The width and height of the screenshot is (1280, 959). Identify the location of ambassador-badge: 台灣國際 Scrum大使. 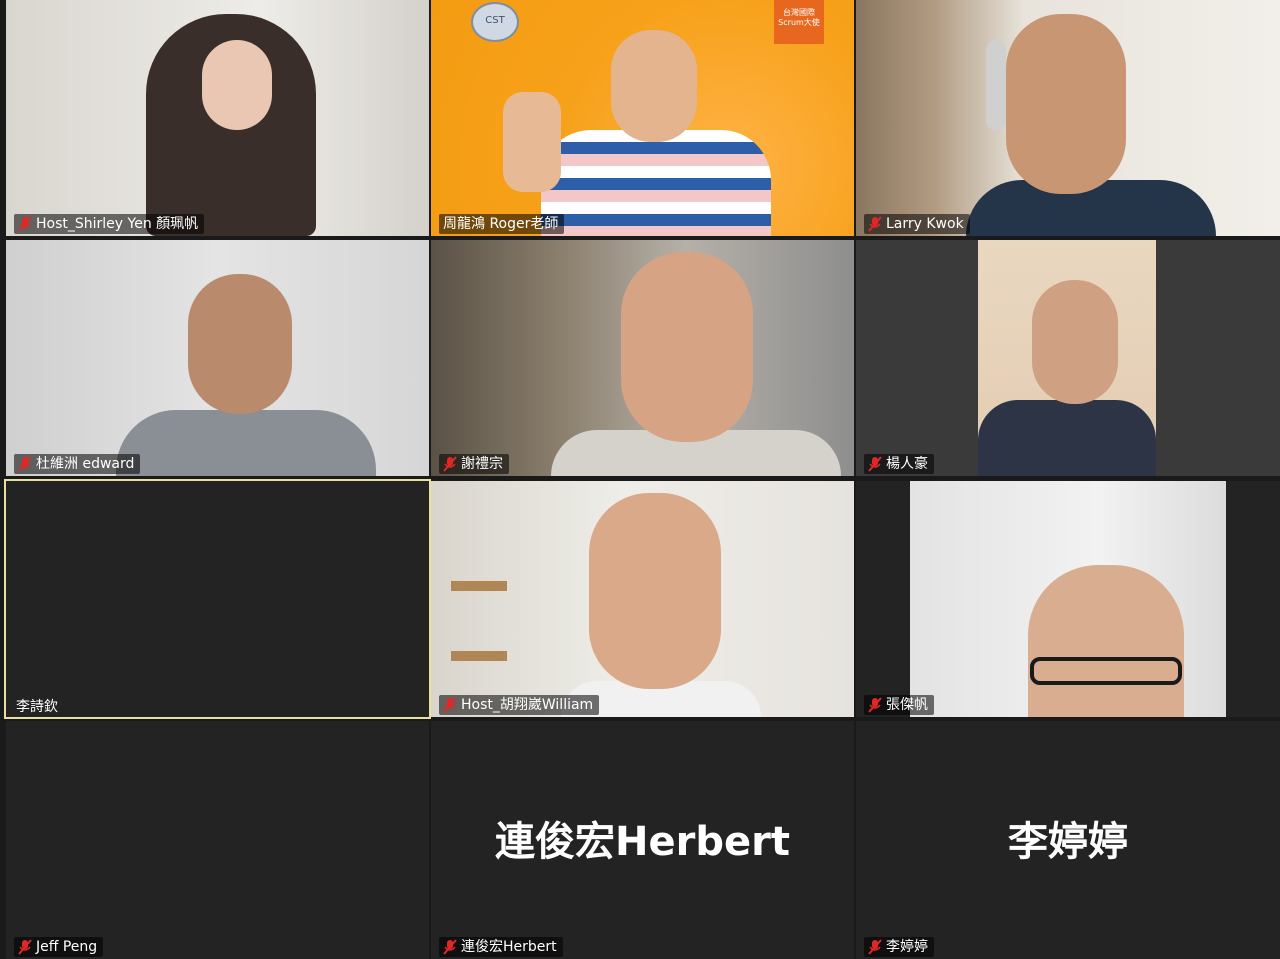
(799, 22).